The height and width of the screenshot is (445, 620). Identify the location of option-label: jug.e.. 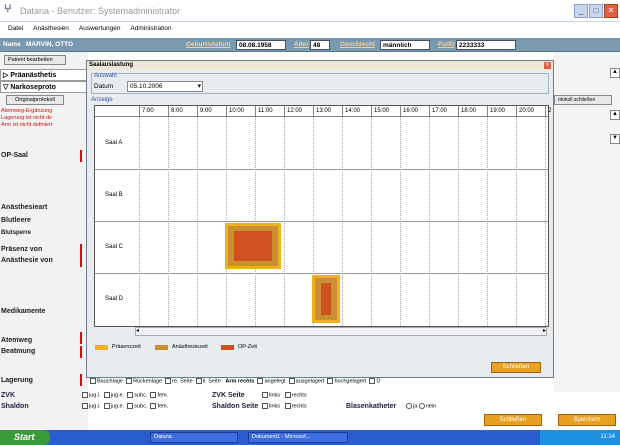
(117, 406).